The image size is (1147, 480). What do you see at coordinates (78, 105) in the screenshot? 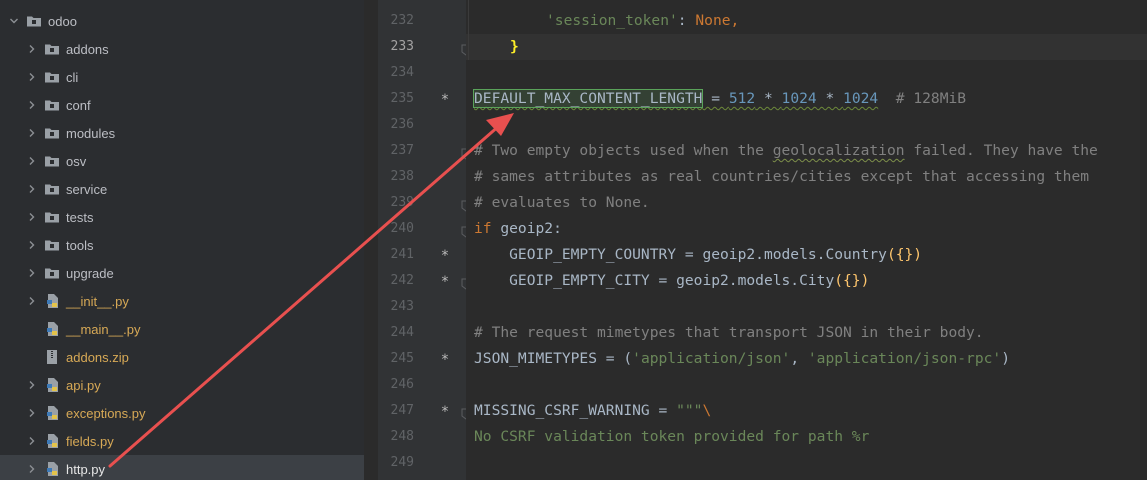
I see `tree-item-label: conf` at bounding box center [78, 105].